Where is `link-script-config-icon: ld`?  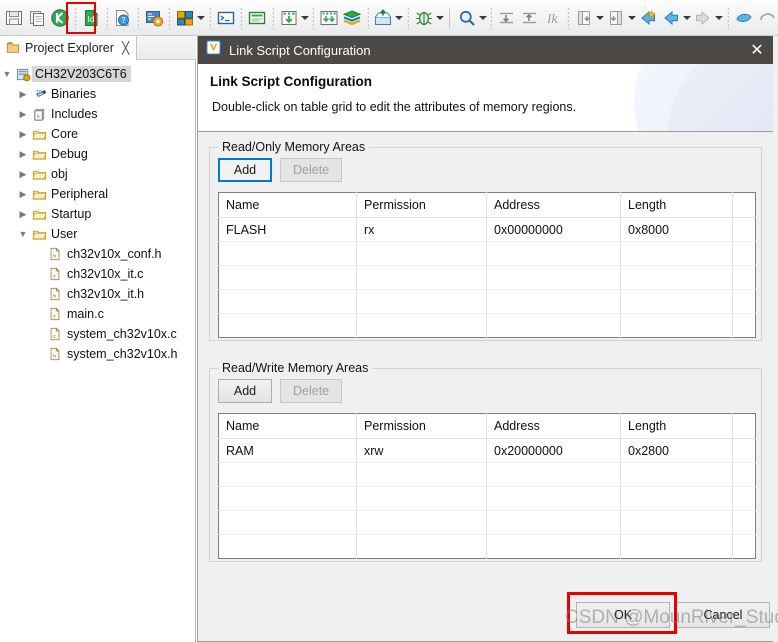
link-script-config-icon: ld is located at coordinates (91, 18).